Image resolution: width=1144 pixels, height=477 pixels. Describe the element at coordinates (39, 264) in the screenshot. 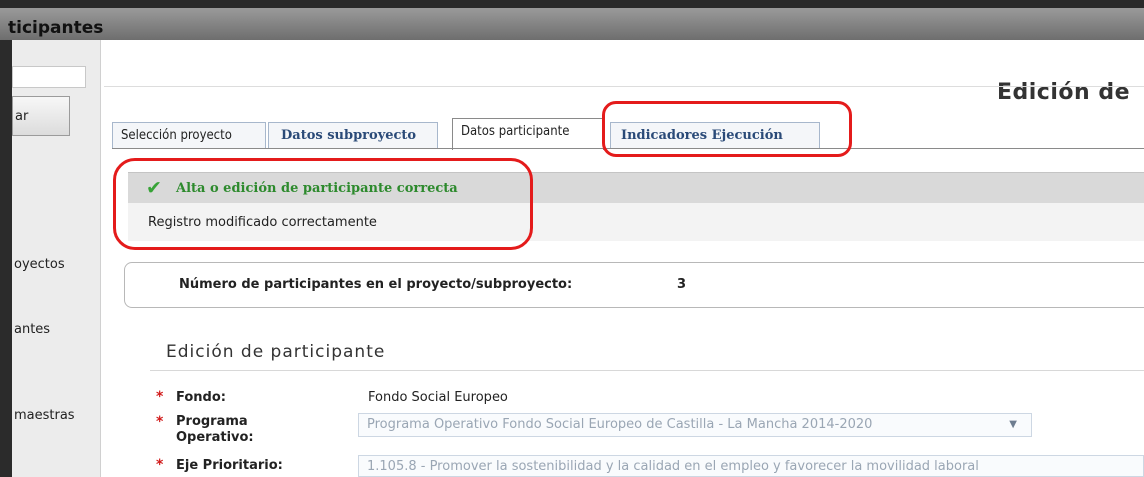

I see `sidebar-item-proyectos: oyectos` at that location.